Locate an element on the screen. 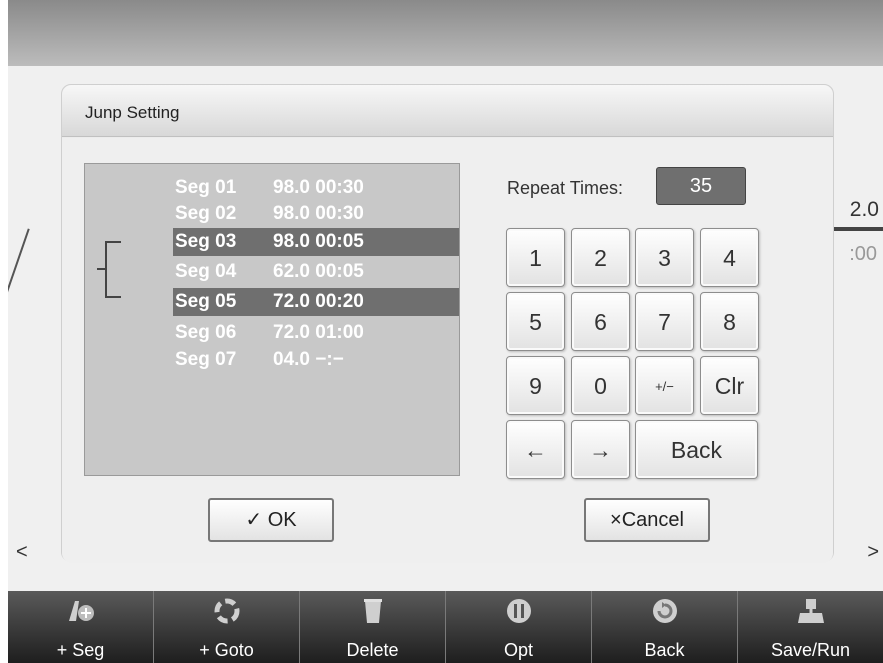 The width and height of the screenshot is (883, 663). segment-row-01: Seg 01 98.0 00:30 is located at coordinates (316, 188).